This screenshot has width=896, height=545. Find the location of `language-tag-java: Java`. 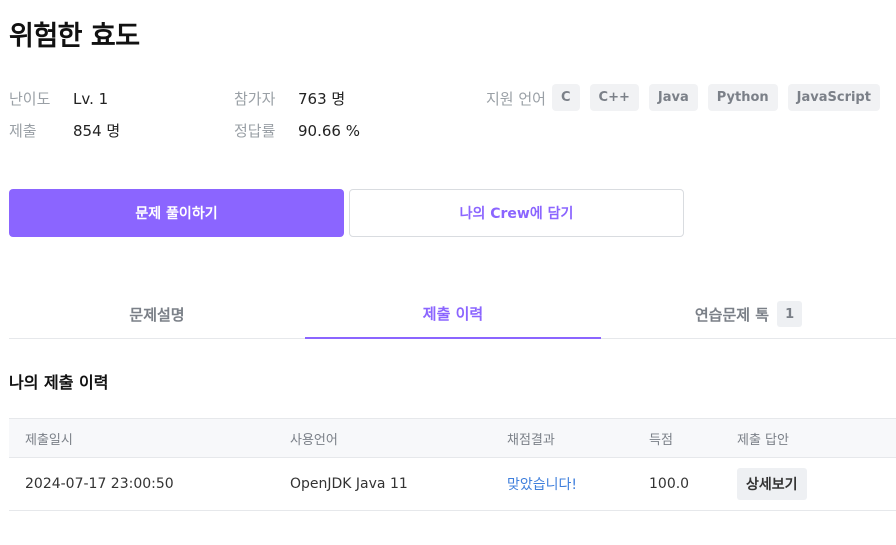

language-tag-java: Java is located at coordinates (673, 97).